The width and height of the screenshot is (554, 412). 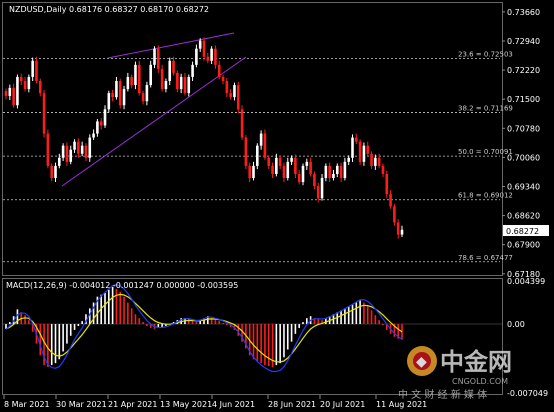 I want to click on price-axis-label: 0.70060, so click(x=523, y=157).